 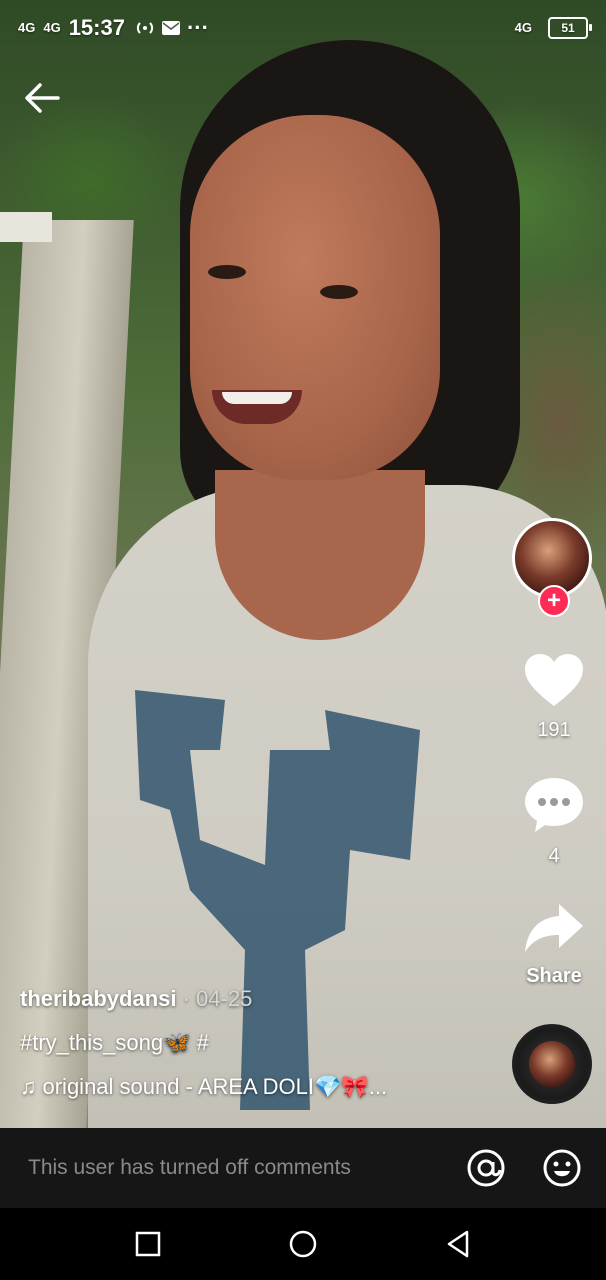 What do you see at coordinates (554, 680) in the screenshot?
I see `heart-icon` at bounding box center [554, 680].